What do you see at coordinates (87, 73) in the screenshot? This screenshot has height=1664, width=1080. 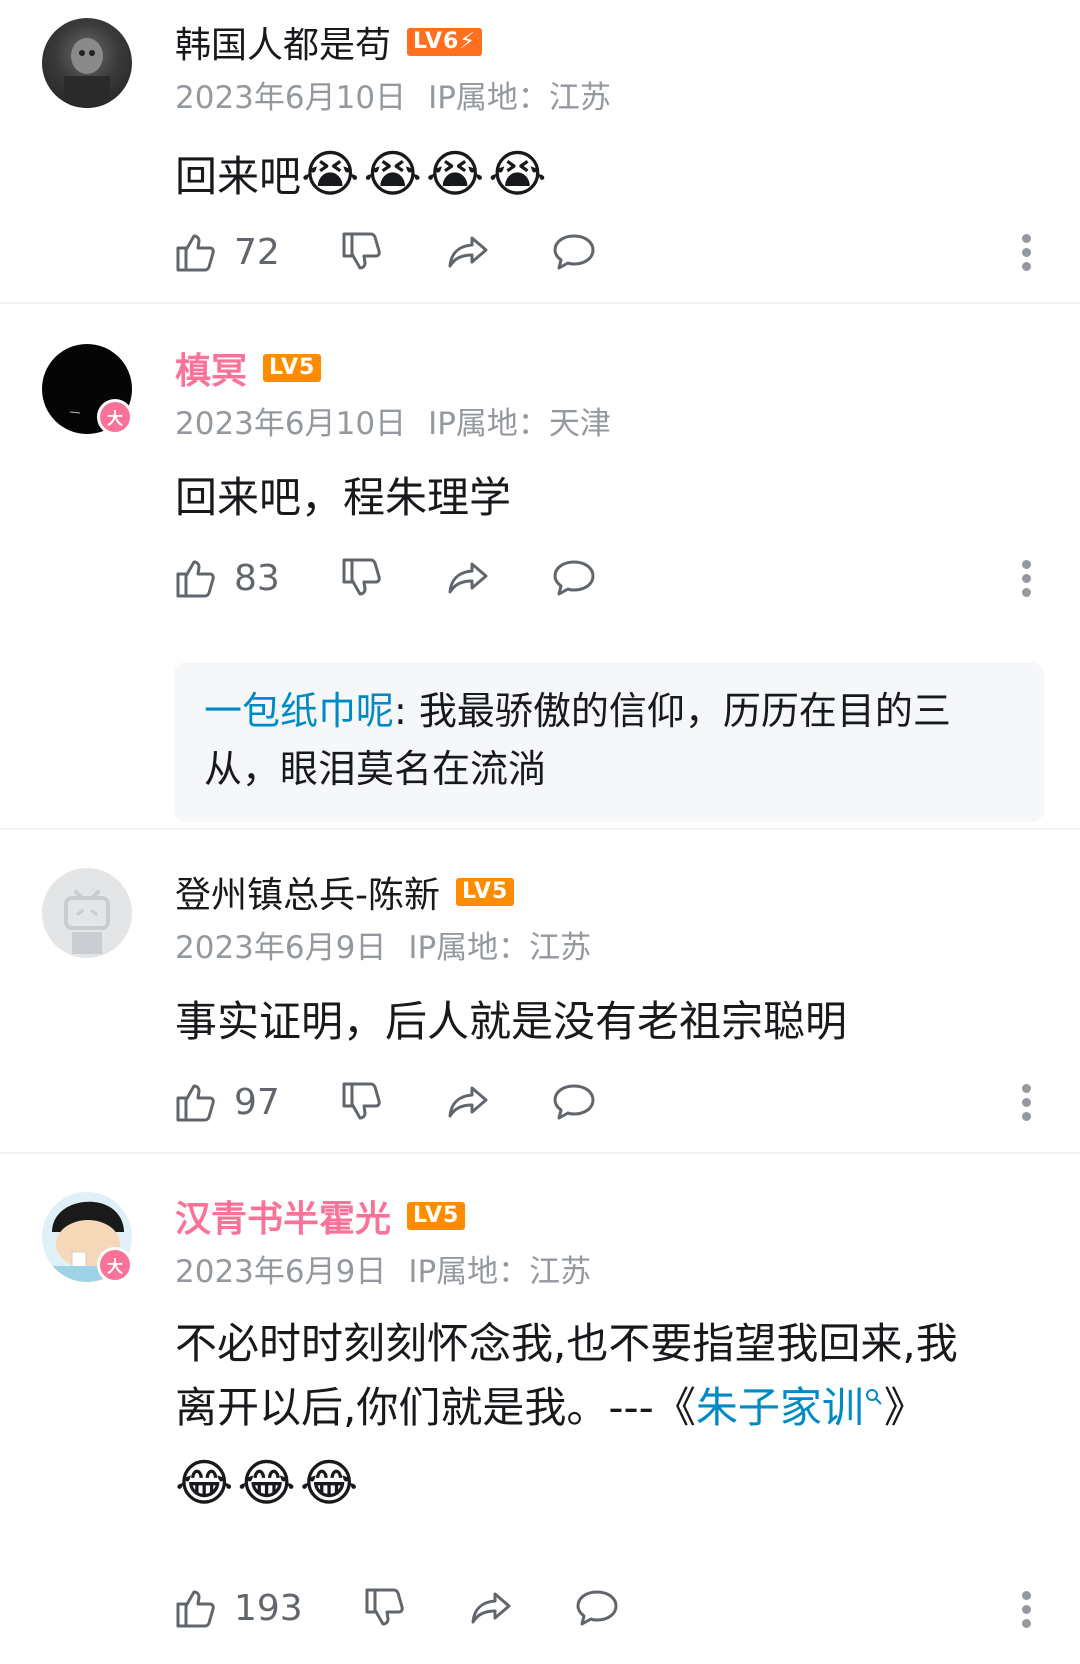 I see `avatar-image` at bounding box center [87, 73].